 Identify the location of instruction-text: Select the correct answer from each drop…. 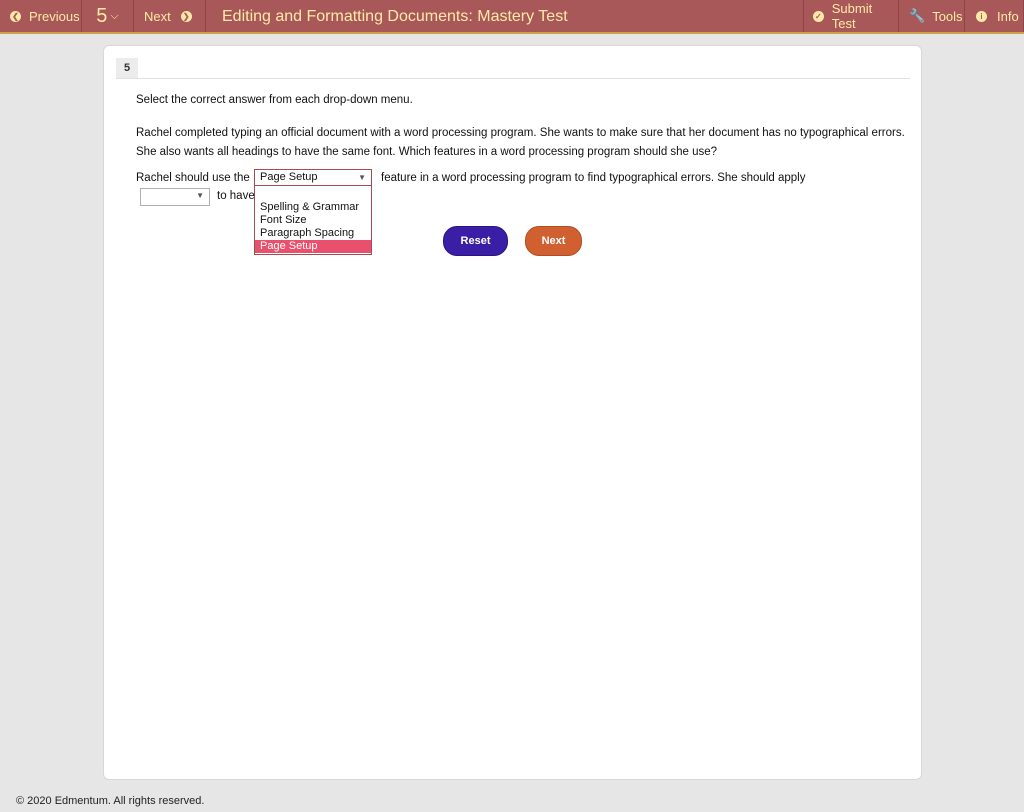
(274, 100).